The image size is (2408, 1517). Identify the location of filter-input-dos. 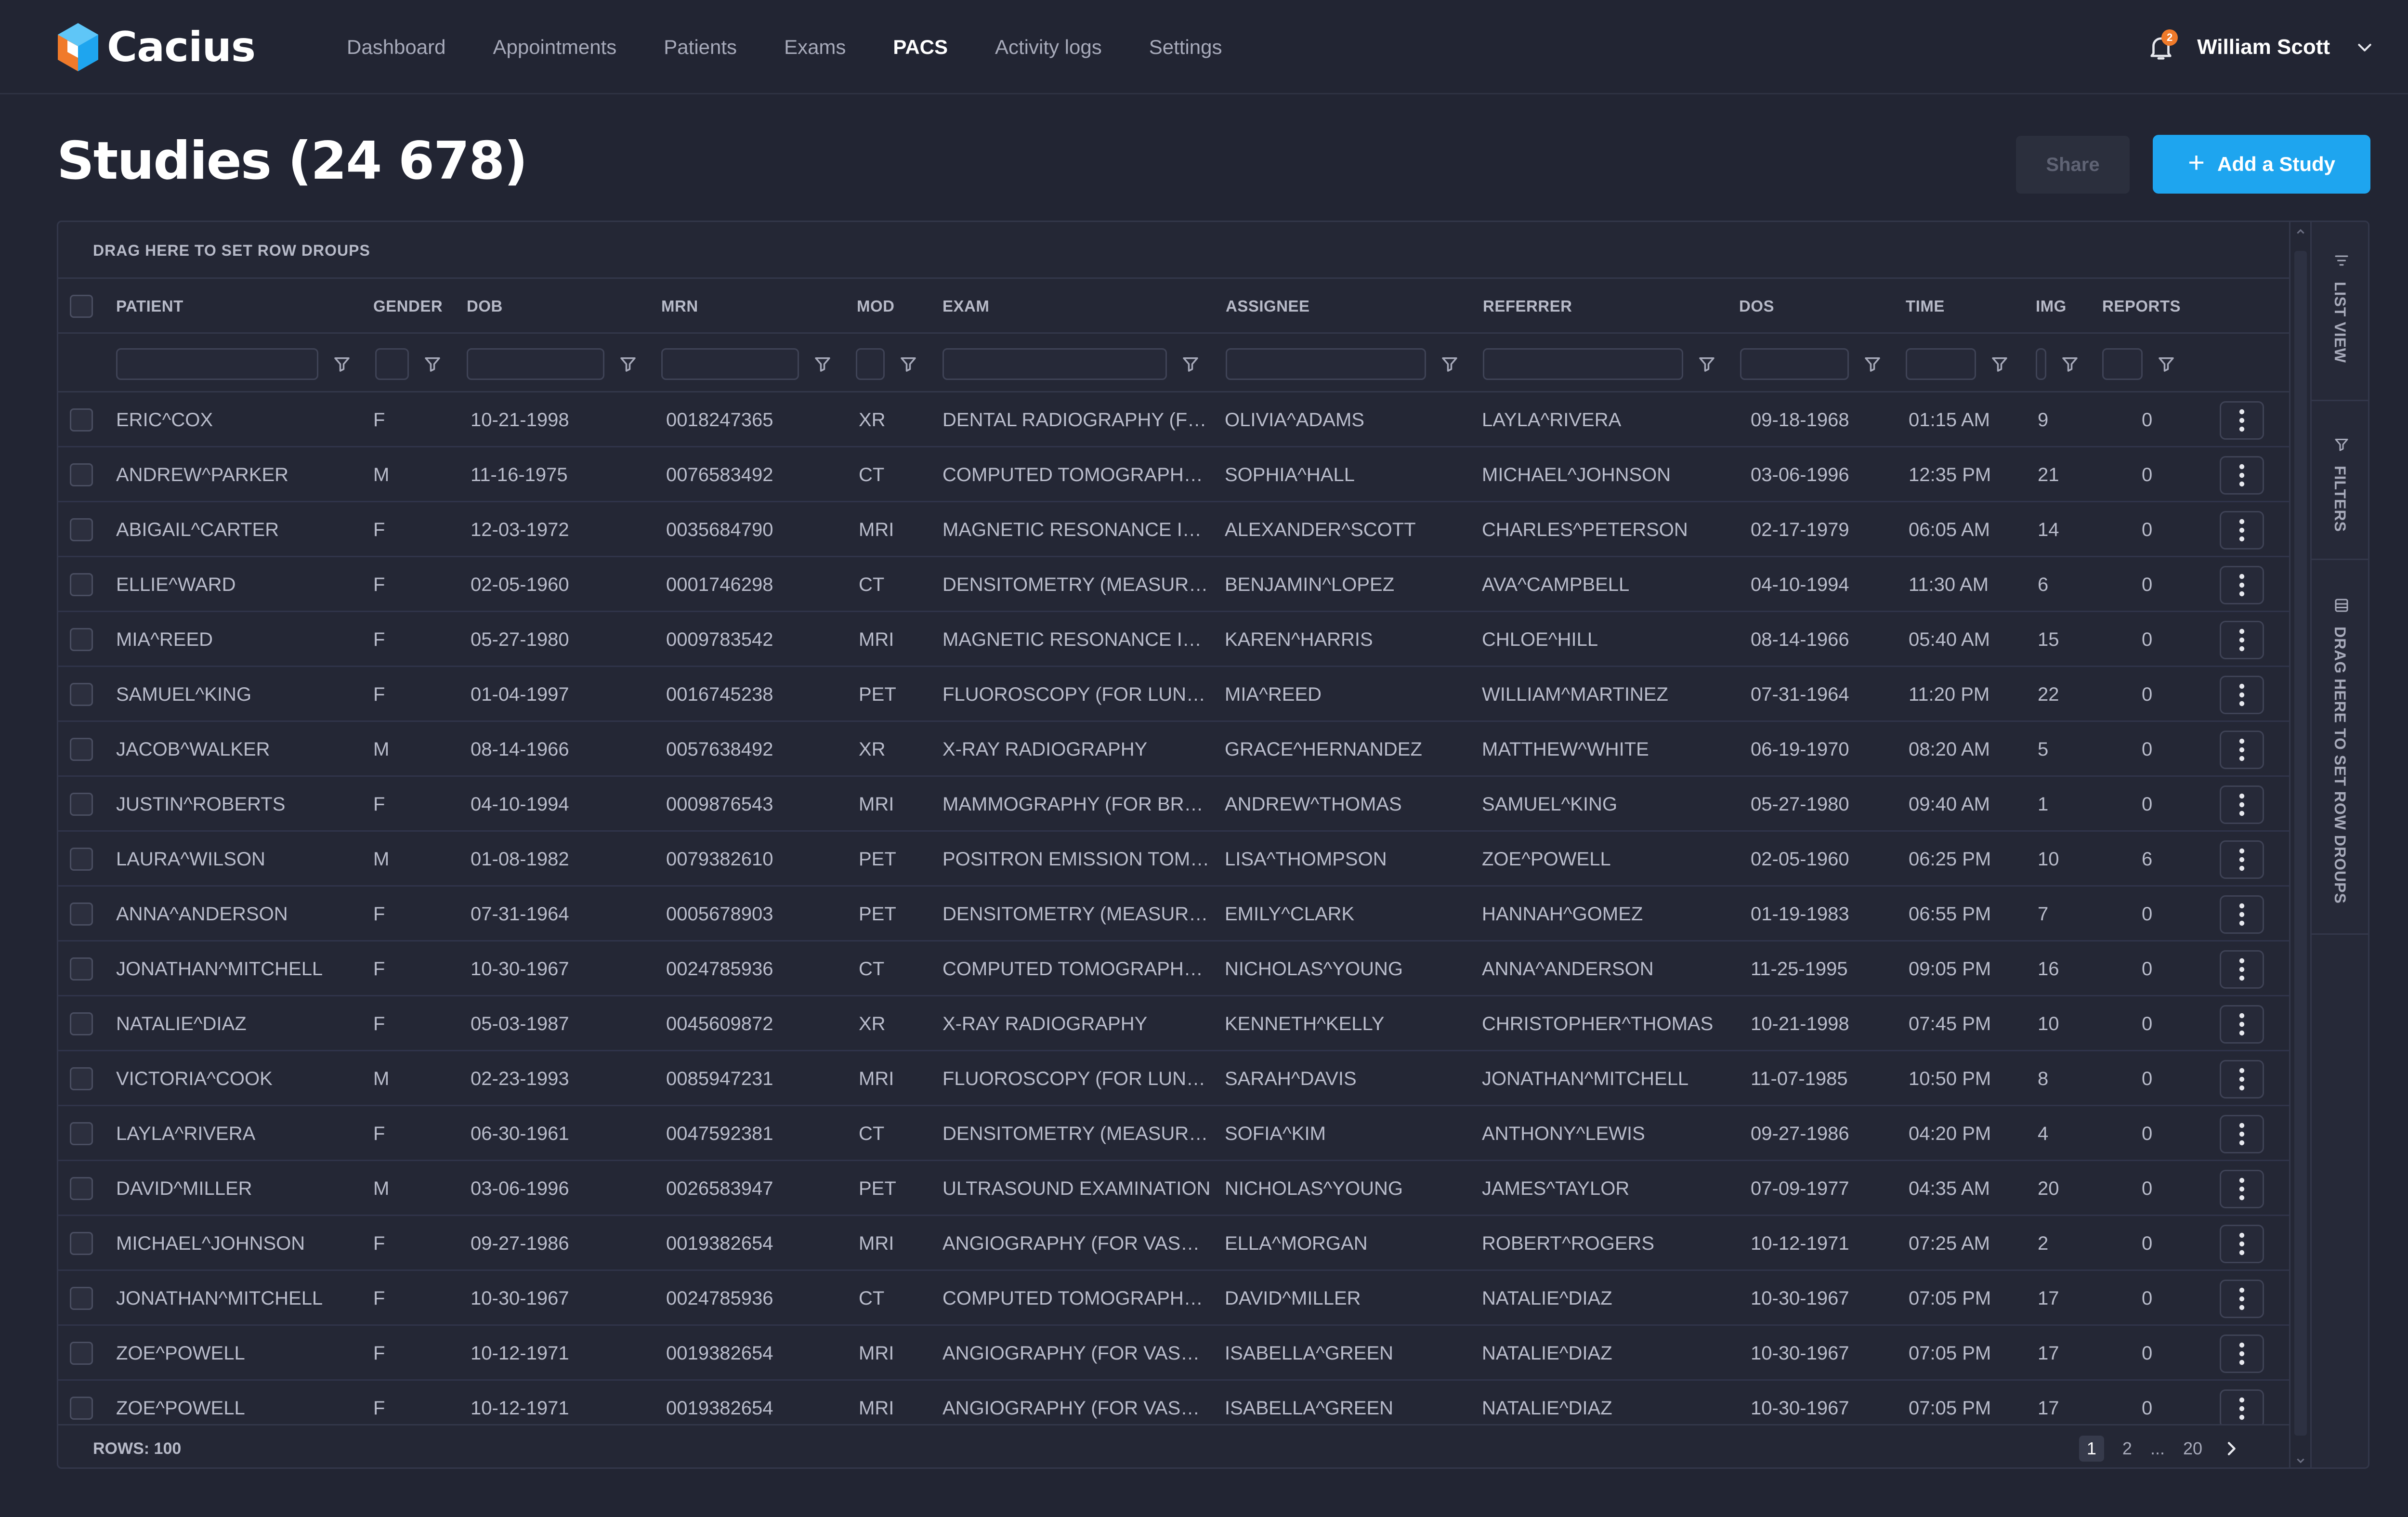
(1794, 364).